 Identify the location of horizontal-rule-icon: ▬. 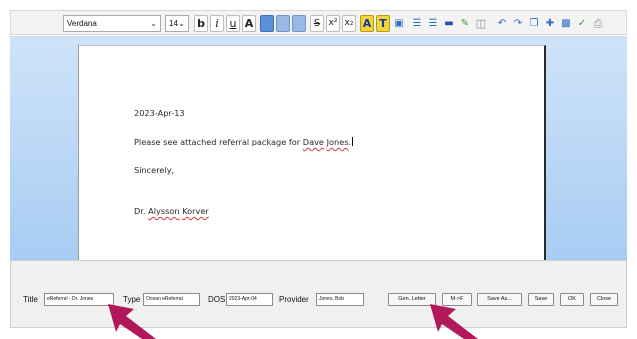
(449, 23).